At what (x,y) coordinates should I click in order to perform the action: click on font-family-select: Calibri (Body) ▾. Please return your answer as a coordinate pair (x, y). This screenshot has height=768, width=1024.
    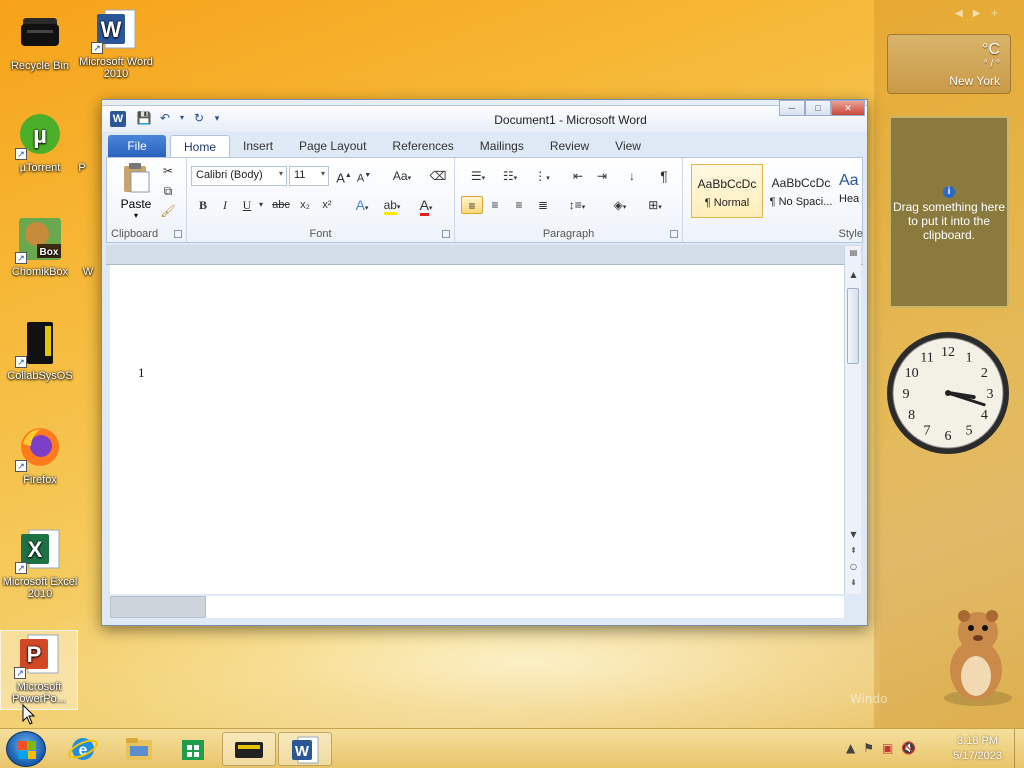
    Looking at the image, I should click on (239, 176).